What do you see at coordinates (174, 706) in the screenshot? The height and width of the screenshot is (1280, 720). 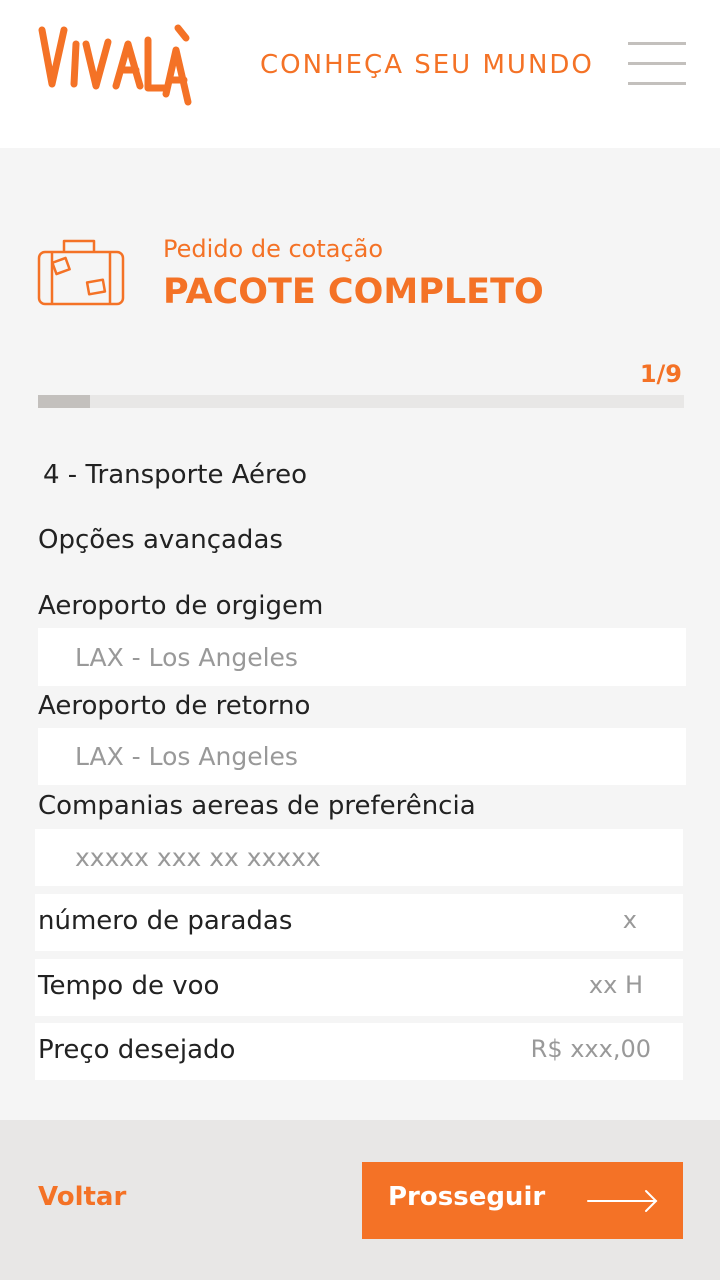 I see `return-airport-label: Aeroporto de retorno` at bounding box center [174, 706].